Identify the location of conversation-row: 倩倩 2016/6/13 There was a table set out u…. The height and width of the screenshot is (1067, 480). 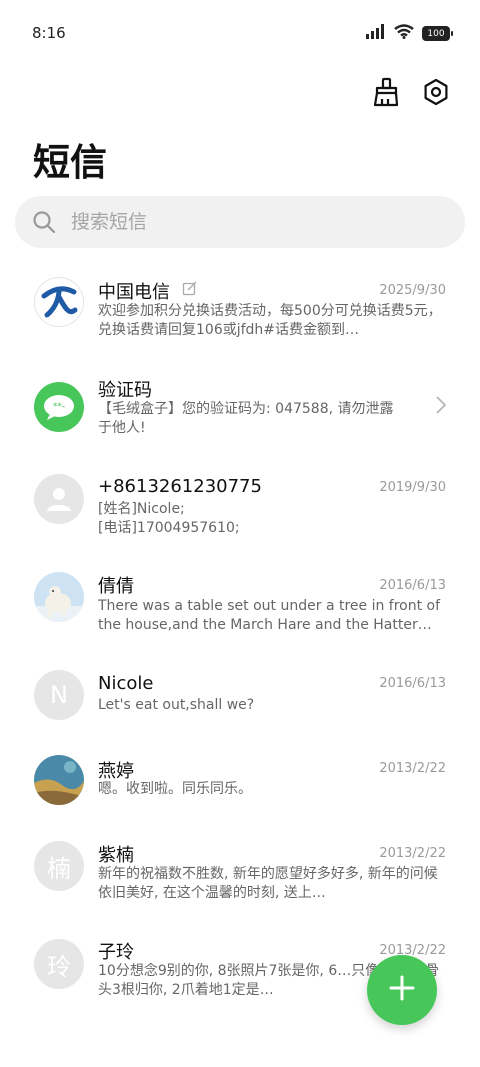
(240, 615).